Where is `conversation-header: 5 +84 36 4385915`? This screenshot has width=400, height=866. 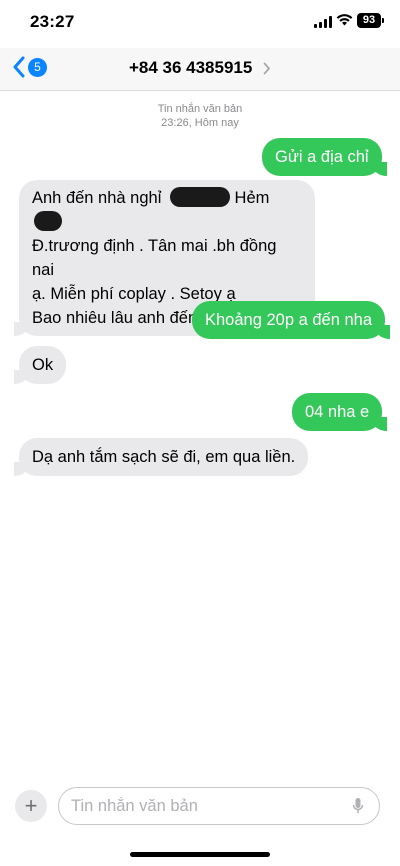 conversation-header: 5 +84 36 4385915 is located at coordinates (200, 69).